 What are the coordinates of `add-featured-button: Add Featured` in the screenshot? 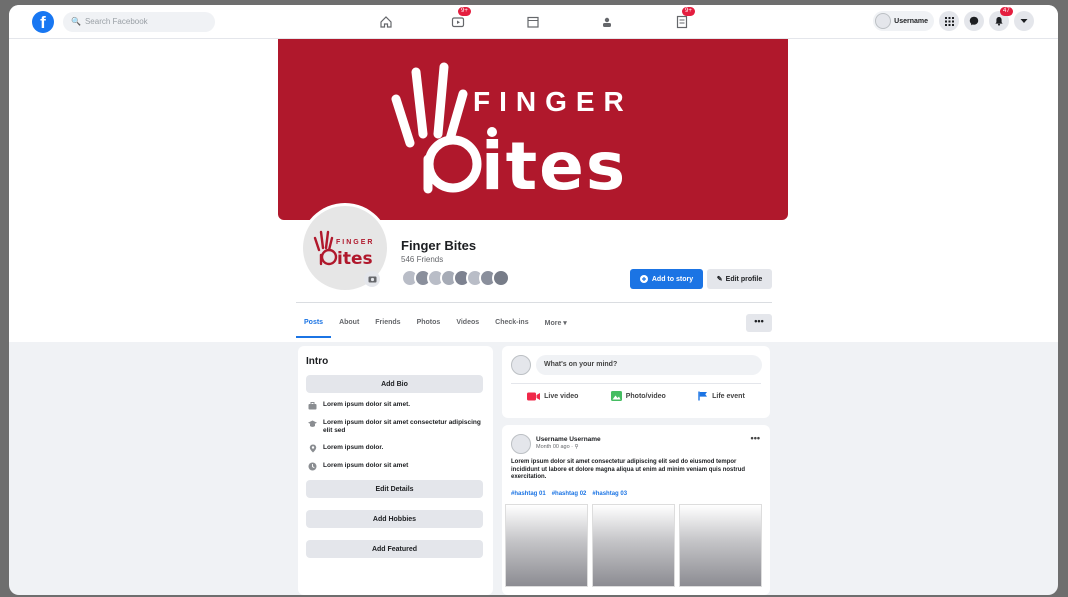 It's located at (394, 549).